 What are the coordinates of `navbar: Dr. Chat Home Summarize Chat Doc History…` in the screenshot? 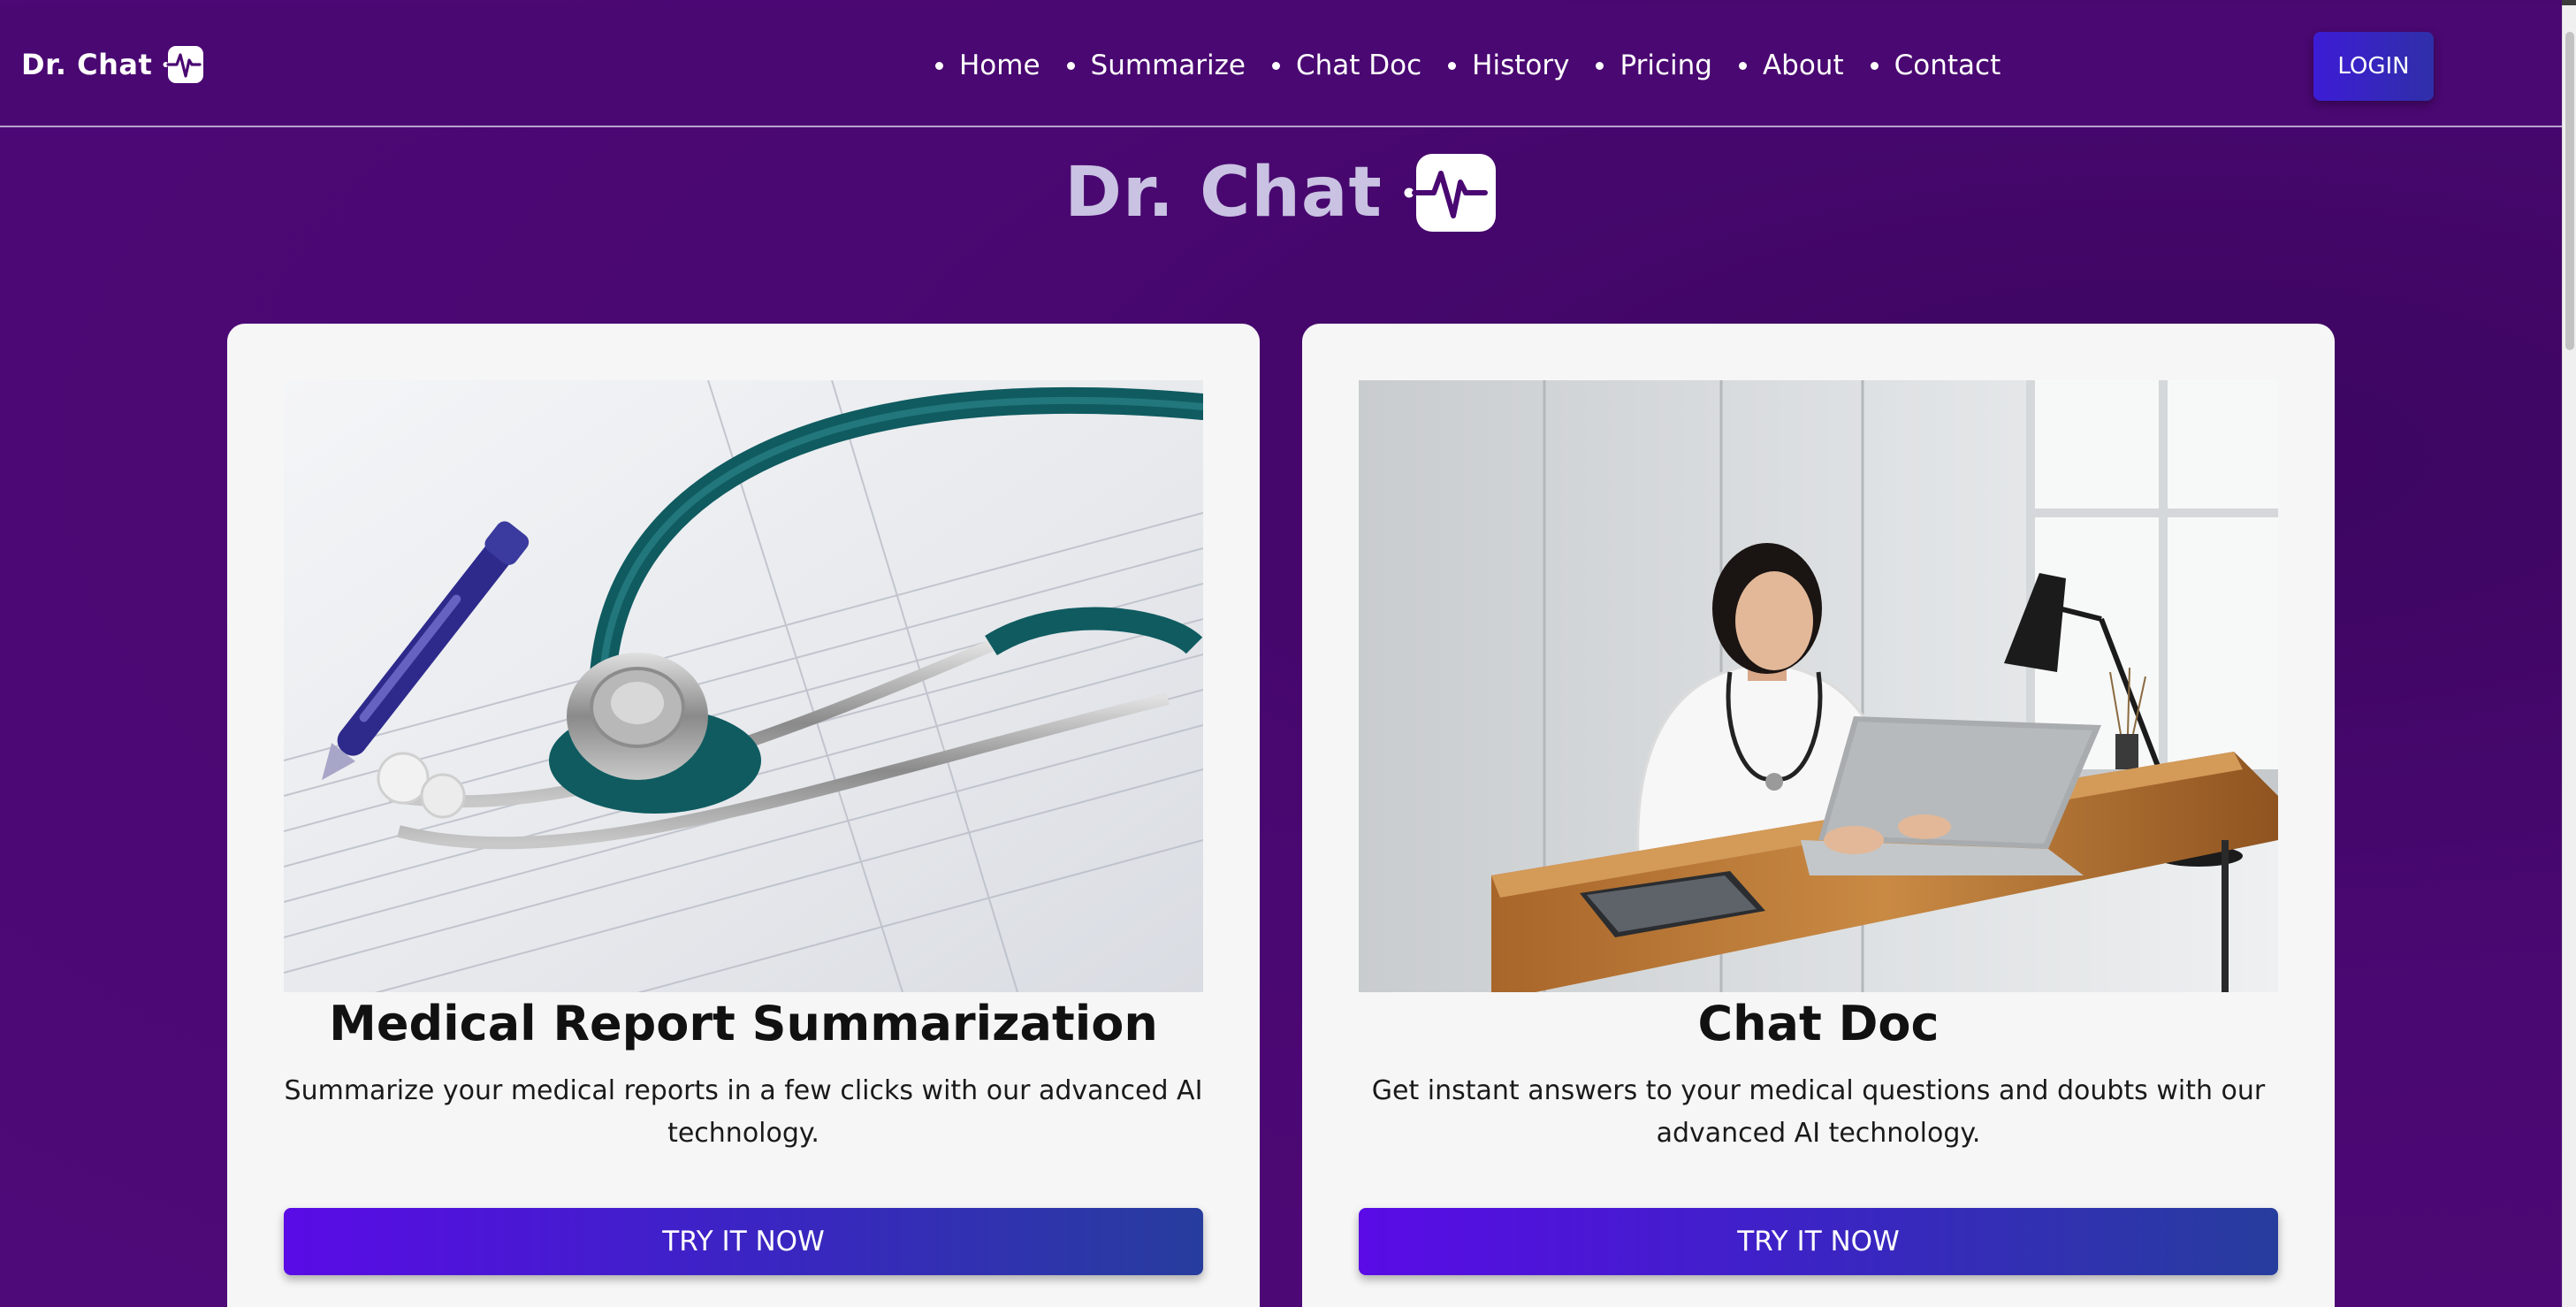 It's located at (1281, 66).